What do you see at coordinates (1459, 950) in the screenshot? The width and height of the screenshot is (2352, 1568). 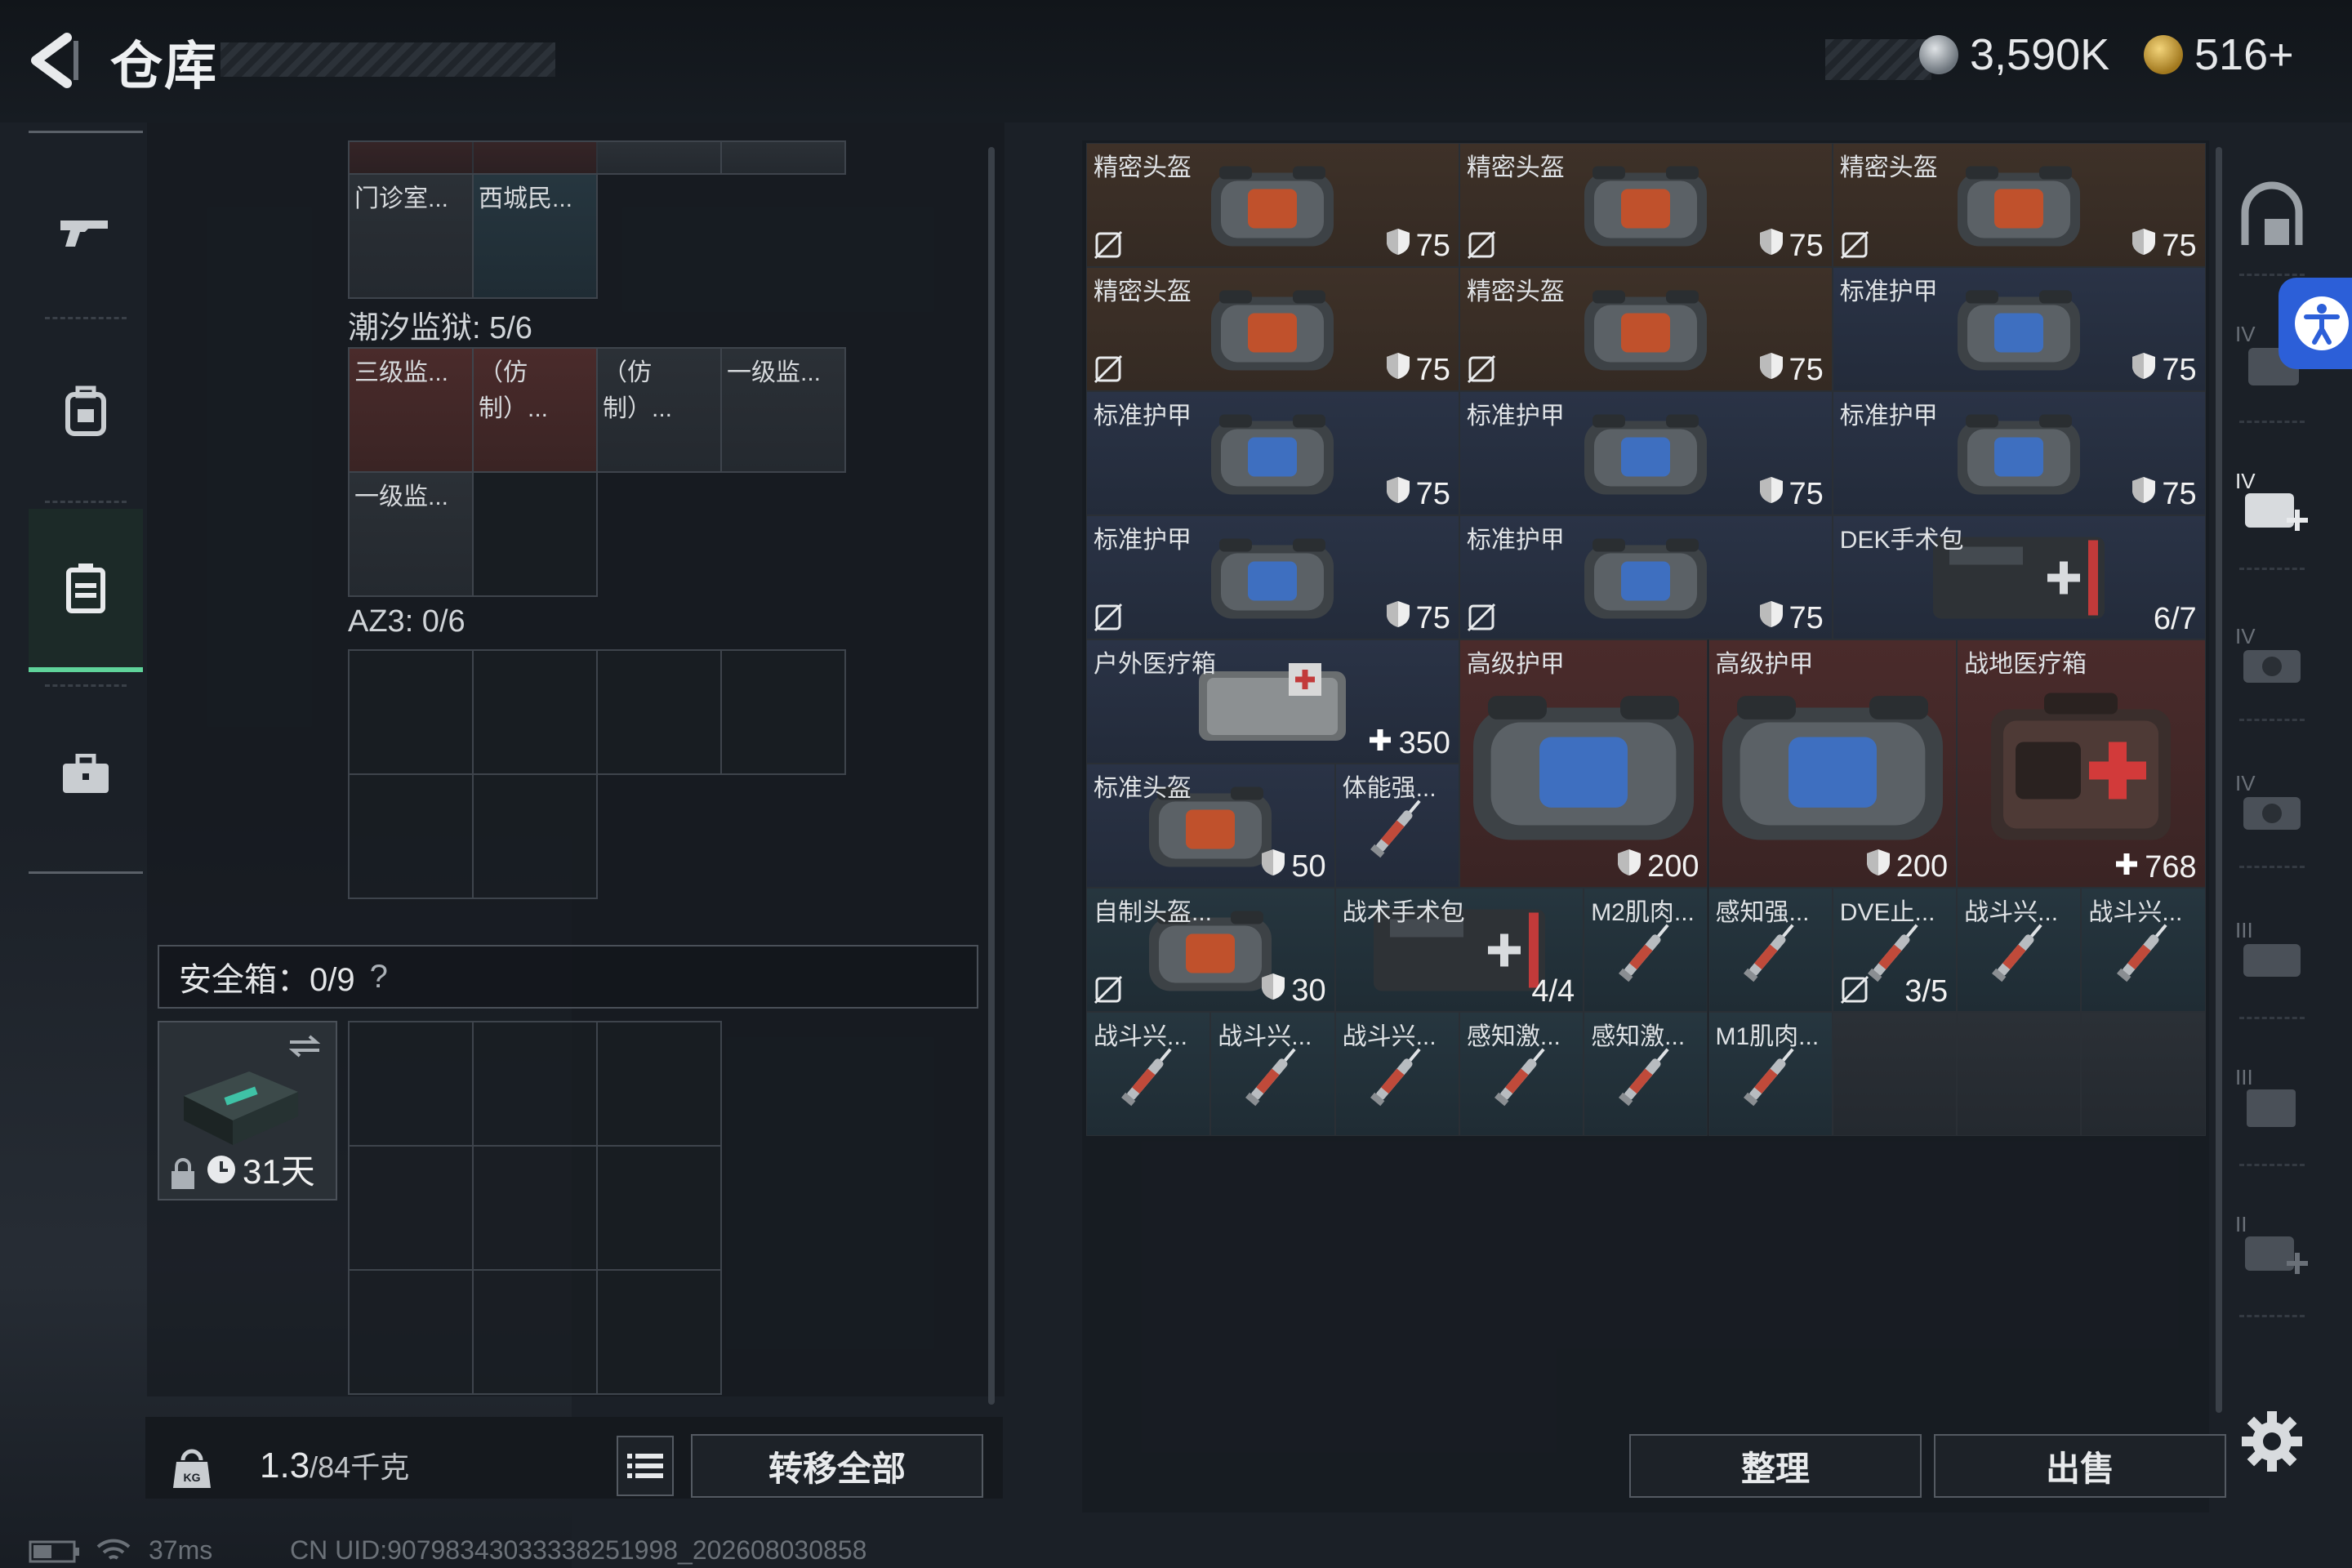 I see `stash-item: 战术手术包 4/4` at bounding box center [1459, 950].